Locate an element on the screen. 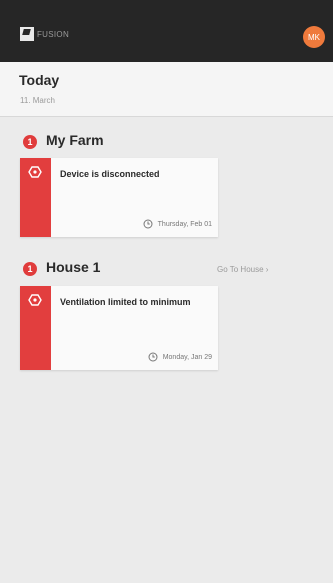 The width and height of the screenshot is (333, 583). section-title: My Farm is located at coordinates (75, 140).